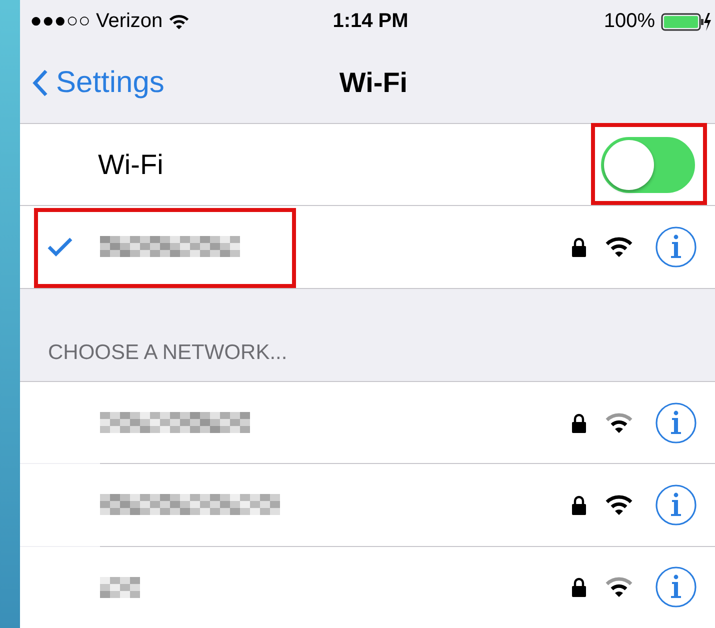  What do you see at coordinates (40, 83) in the screenshot?
I see `back-chevron-icon` at bounding box center [40, 83].